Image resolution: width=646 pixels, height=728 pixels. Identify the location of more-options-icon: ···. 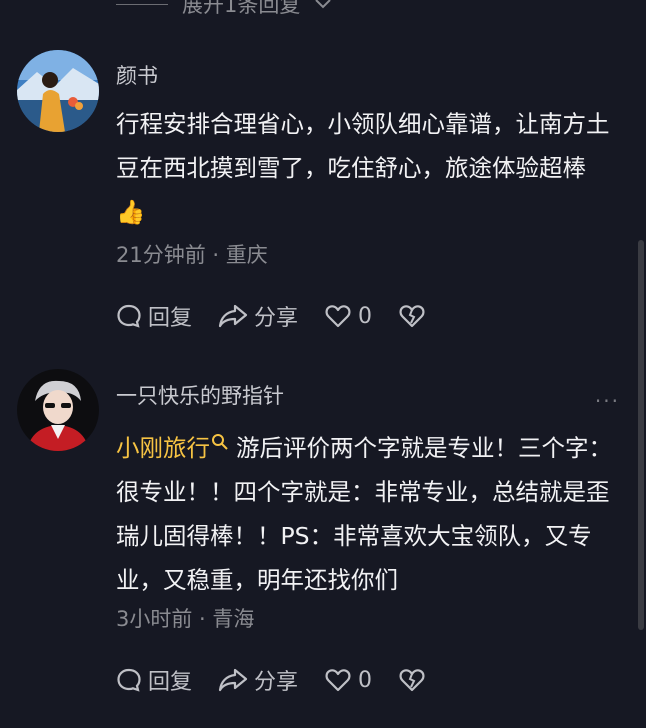
(607, 401).